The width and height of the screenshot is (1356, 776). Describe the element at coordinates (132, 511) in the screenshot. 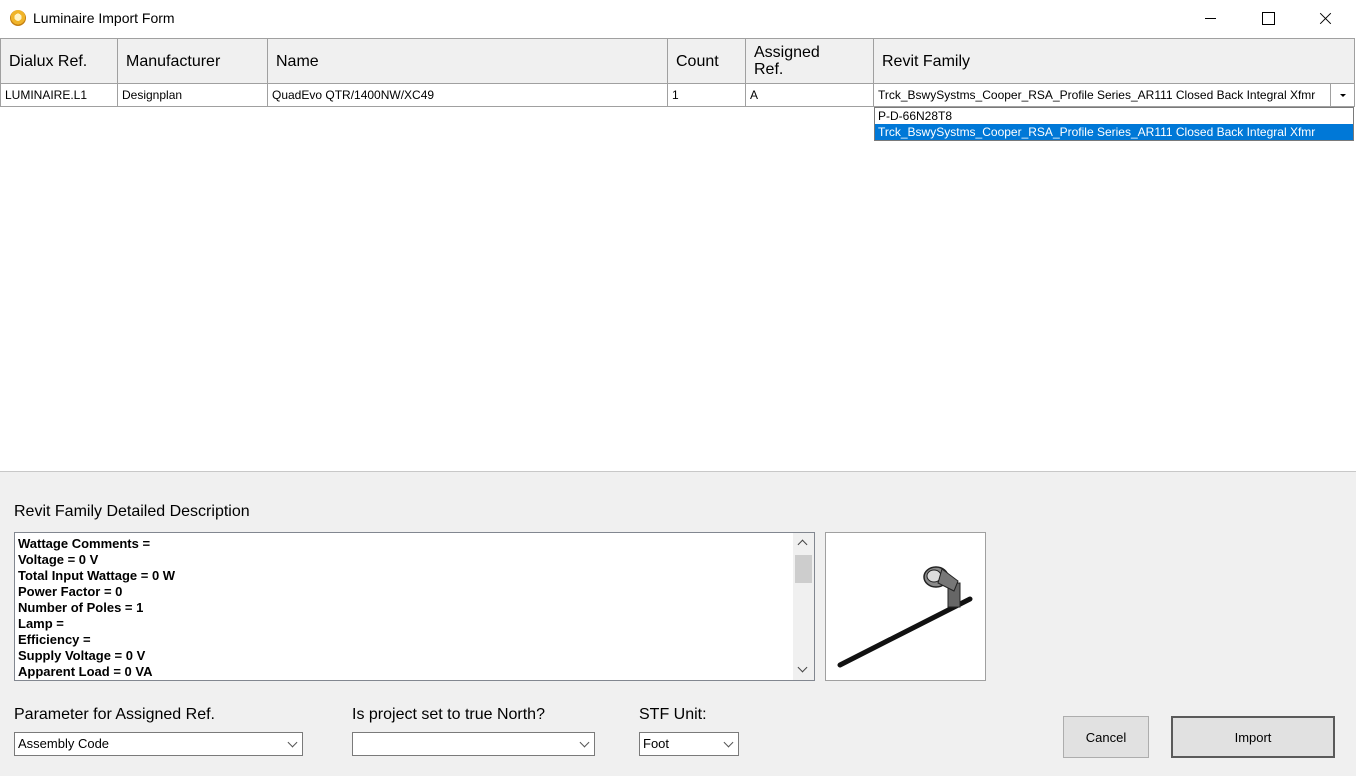

I see `description-label: Revit Family Detailed Description` at that location.